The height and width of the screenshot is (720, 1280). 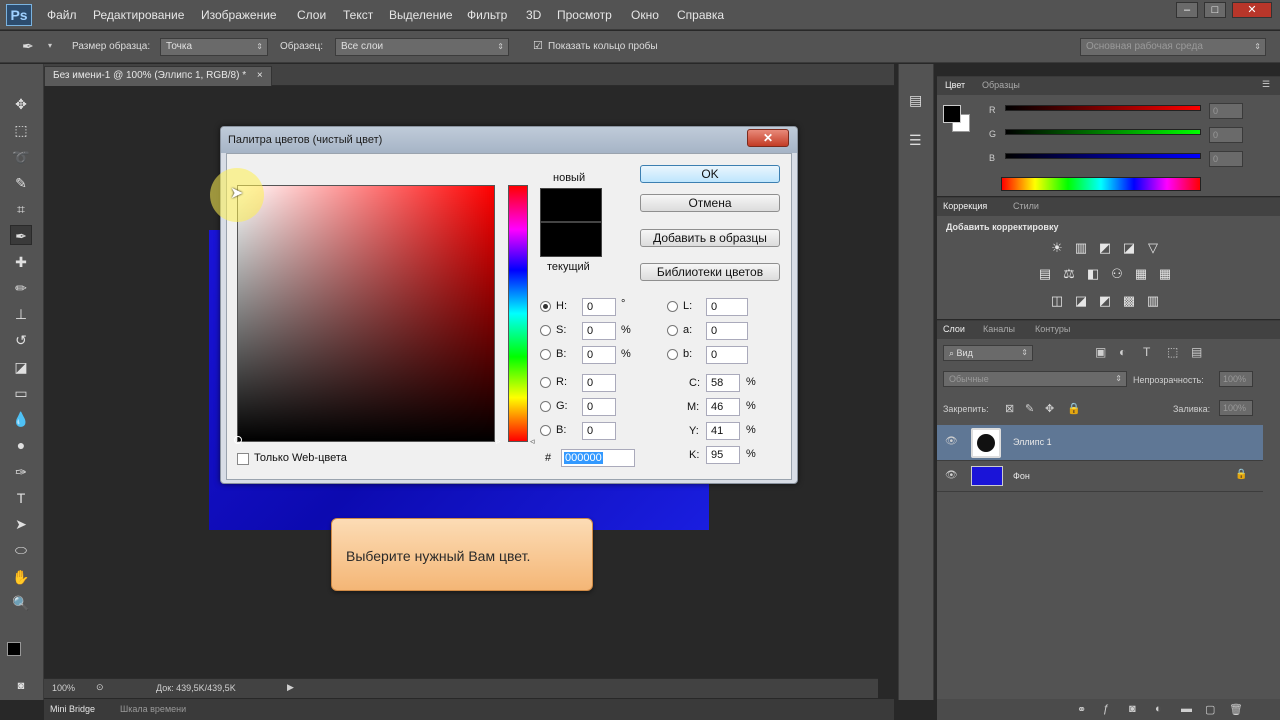 What do you see at coordinates (1146, 352) in the screenshot?
I see `filter-type-icon: T` at bounding box center [1146, 352].